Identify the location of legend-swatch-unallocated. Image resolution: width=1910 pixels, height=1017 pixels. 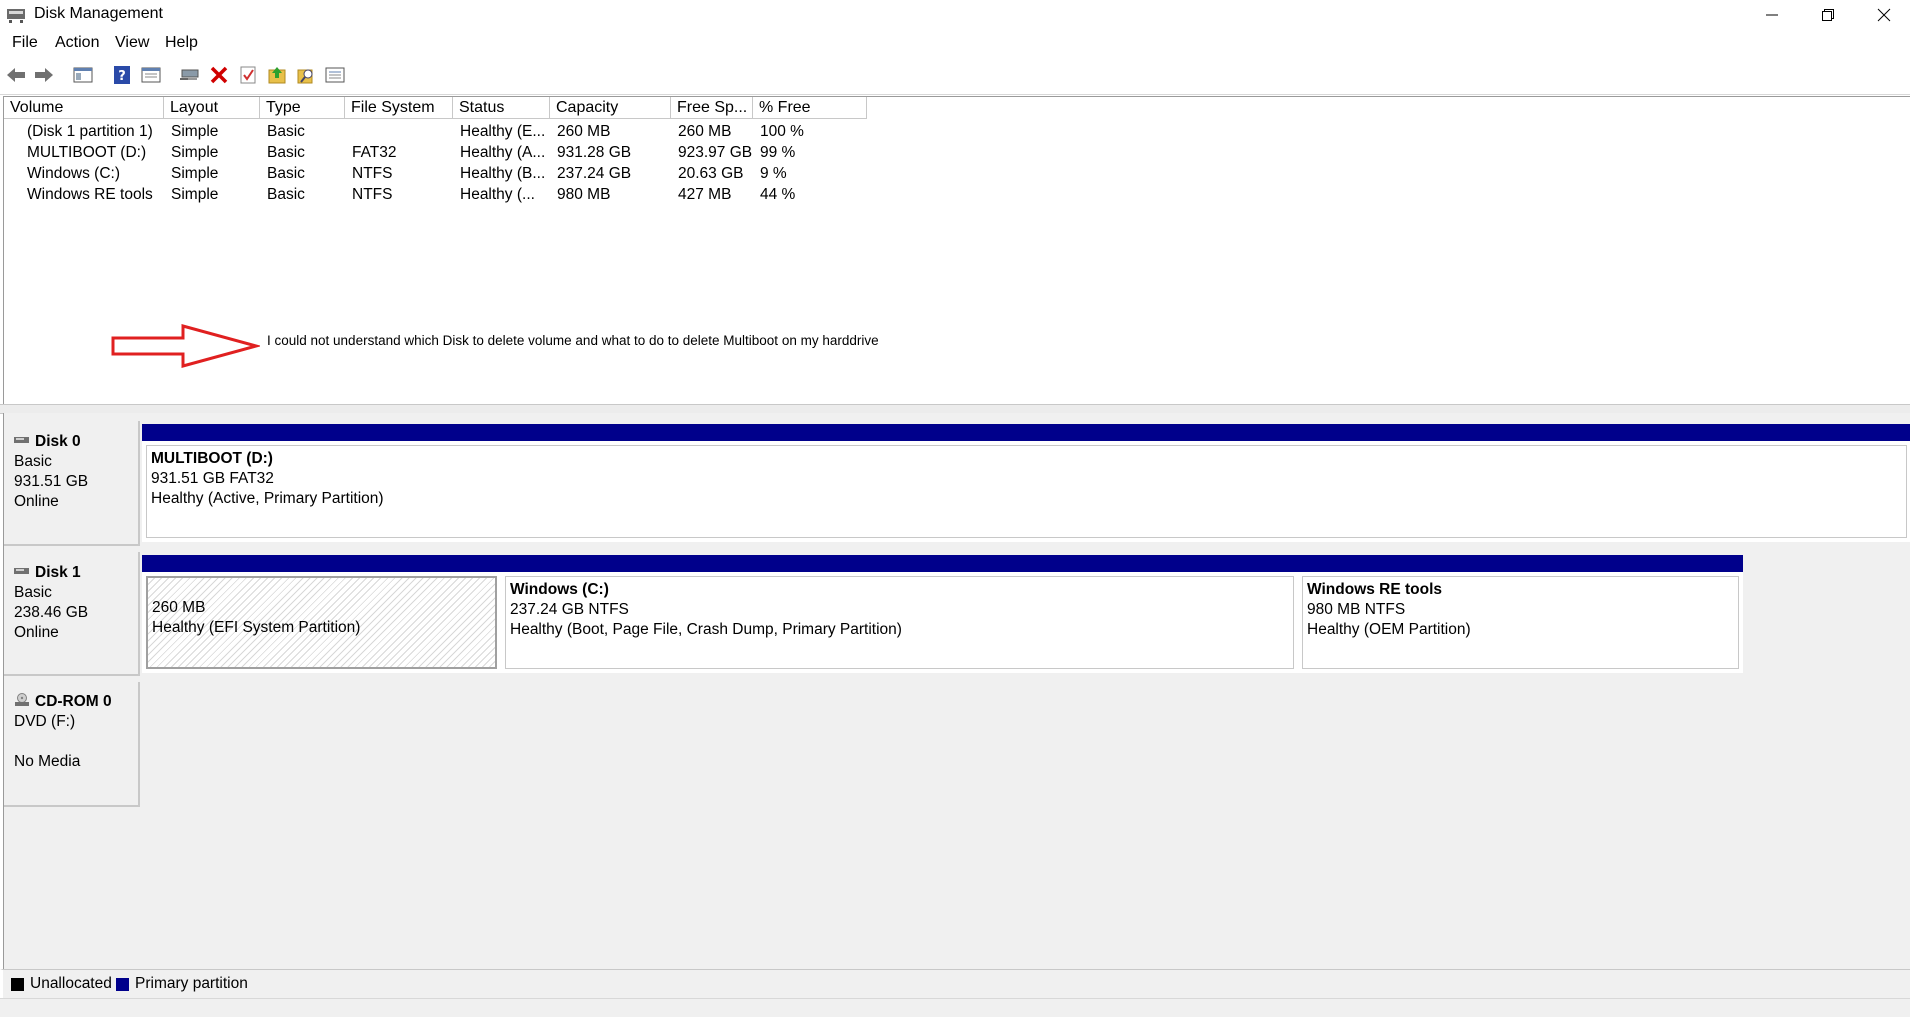
(17, 984).